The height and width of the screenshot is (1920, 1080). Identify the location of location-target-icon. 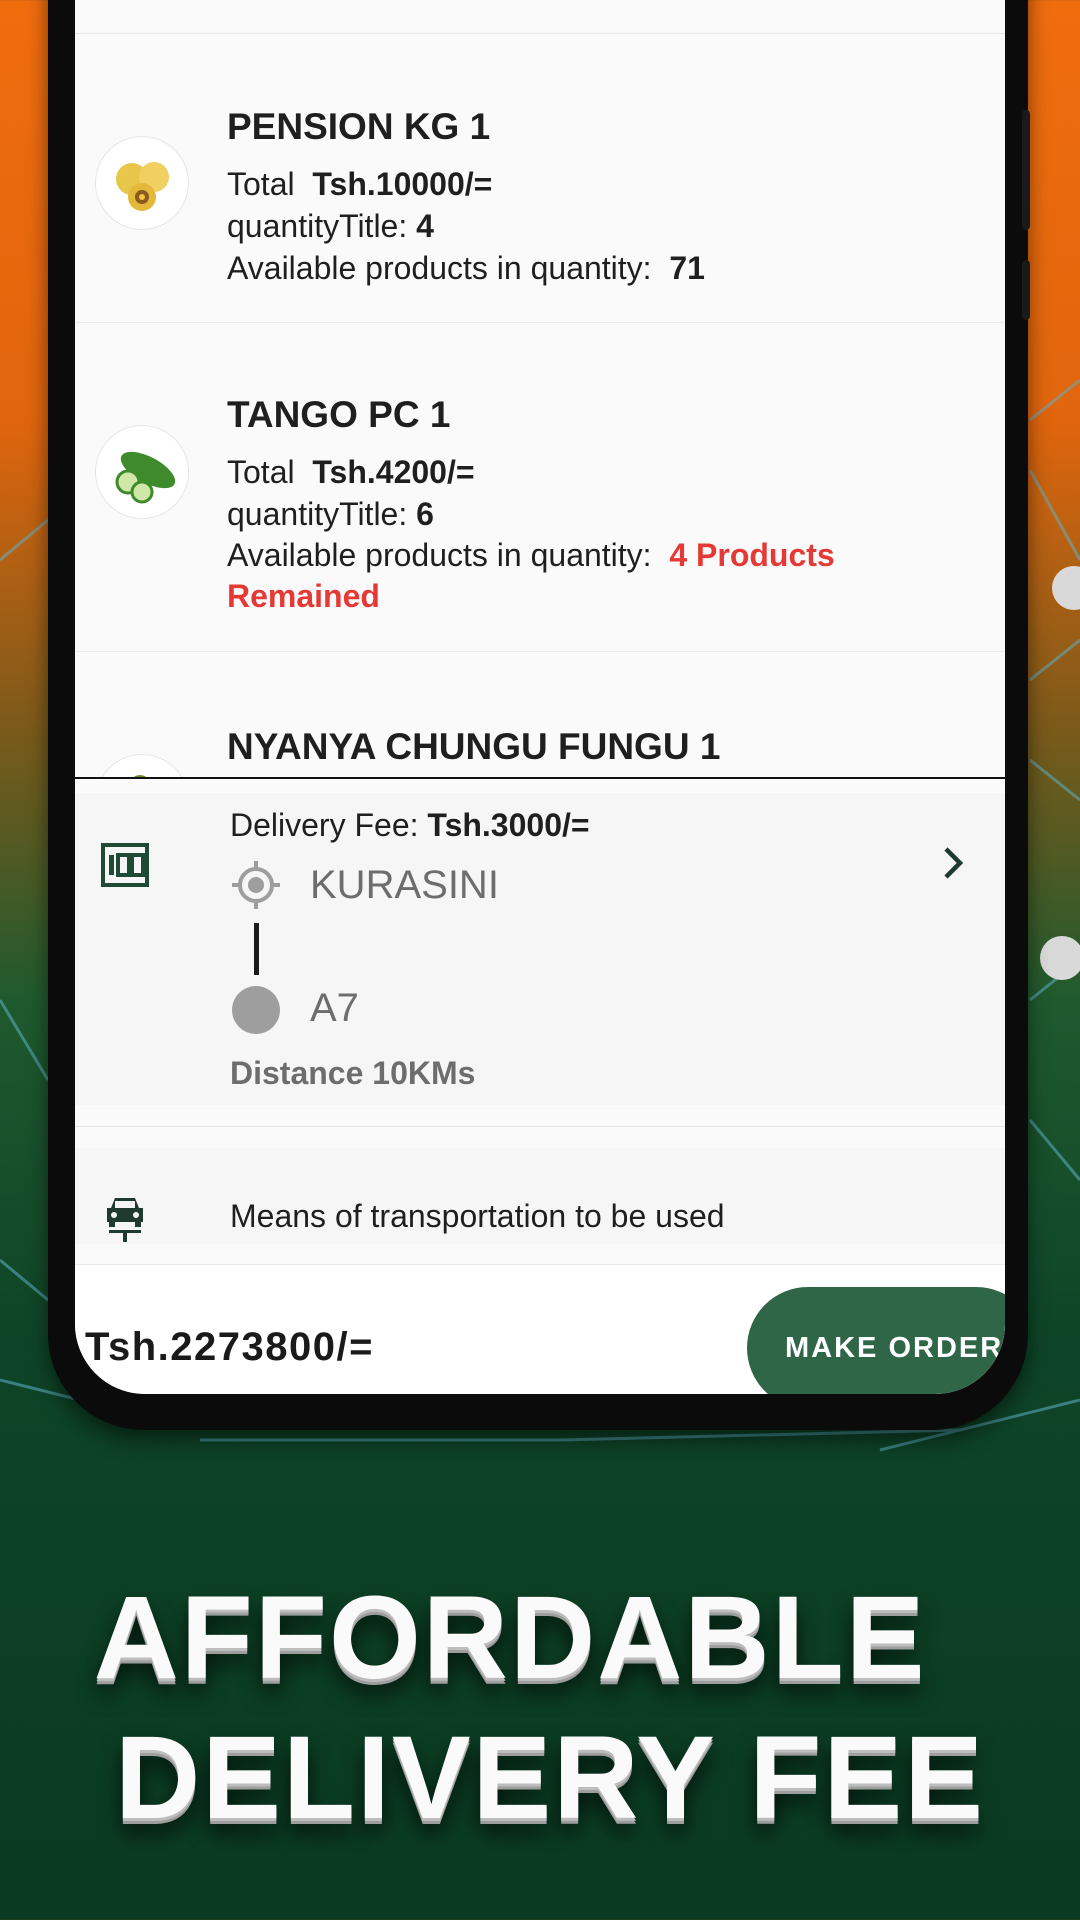
(256, 885).